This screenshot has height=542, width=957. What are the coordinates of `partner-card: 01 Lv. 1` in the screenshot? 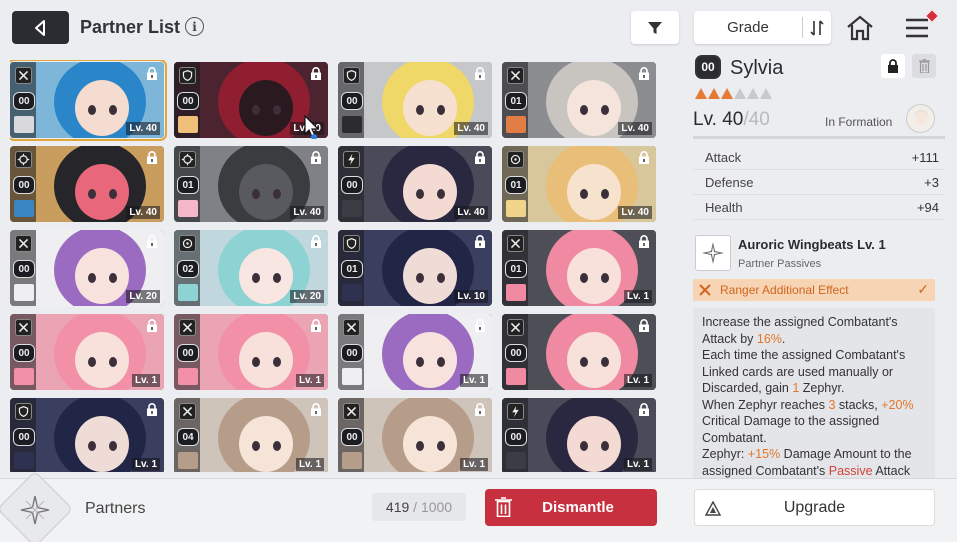 It's located at (579, 268).